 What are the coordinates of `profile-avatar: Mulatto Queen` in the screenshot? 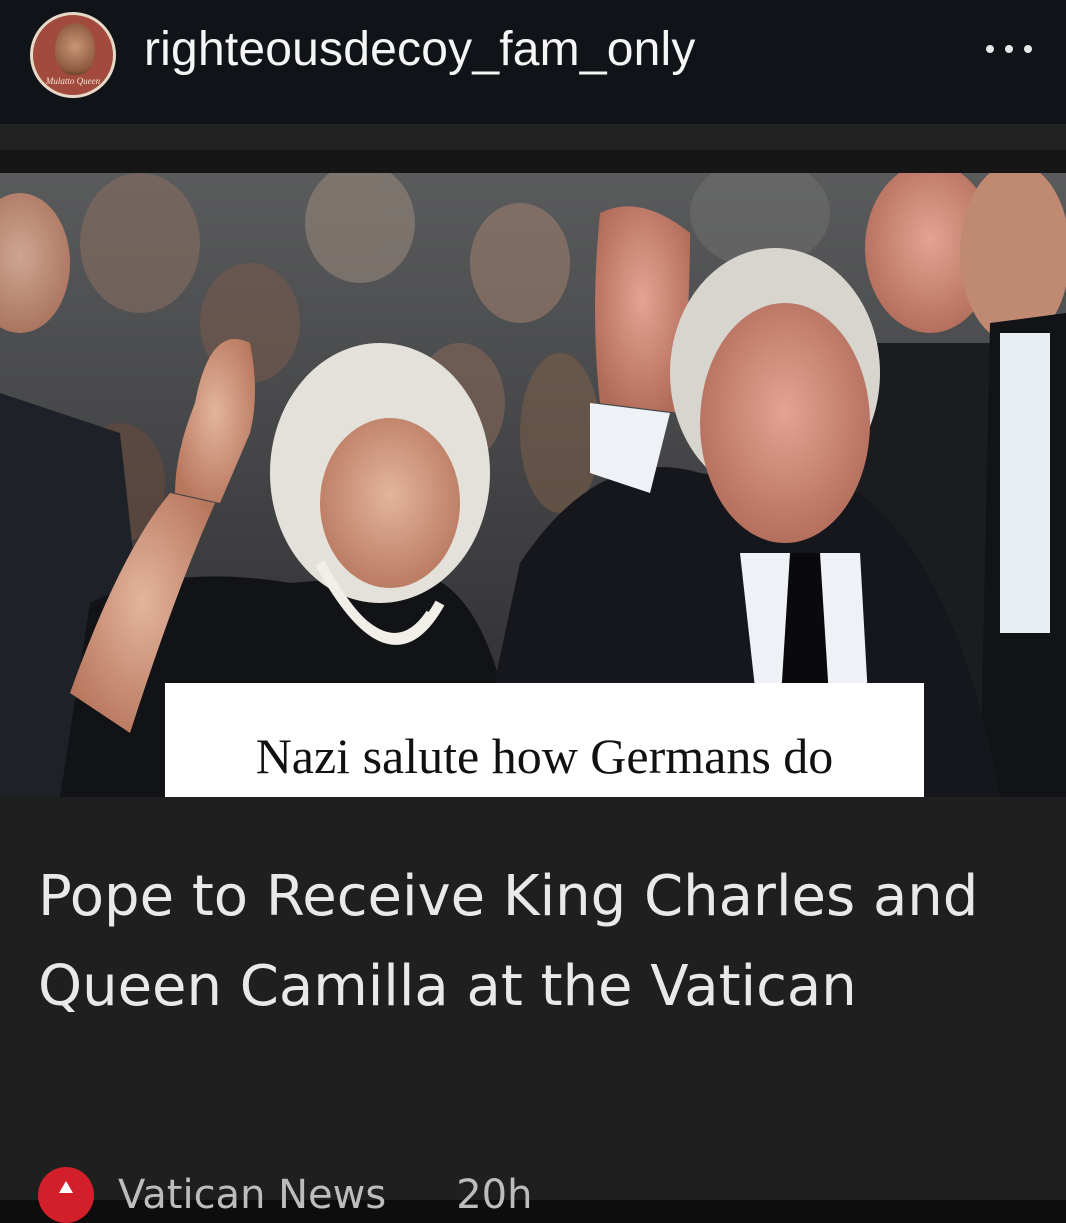 It's located at (73, 55).